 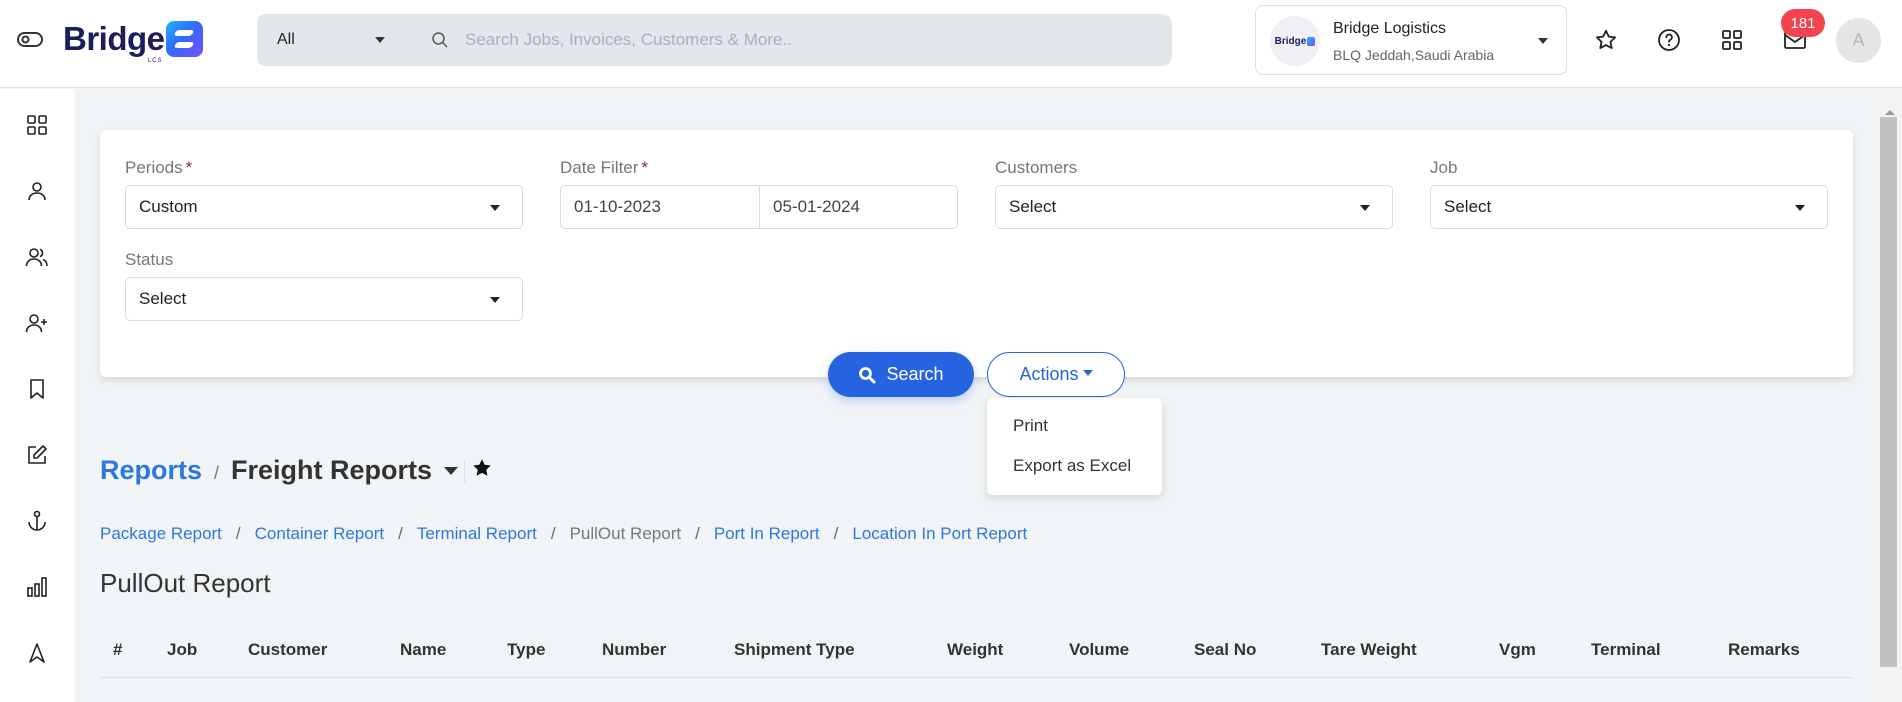 I want to click on status-select: Select, so click(x=324, y=299).